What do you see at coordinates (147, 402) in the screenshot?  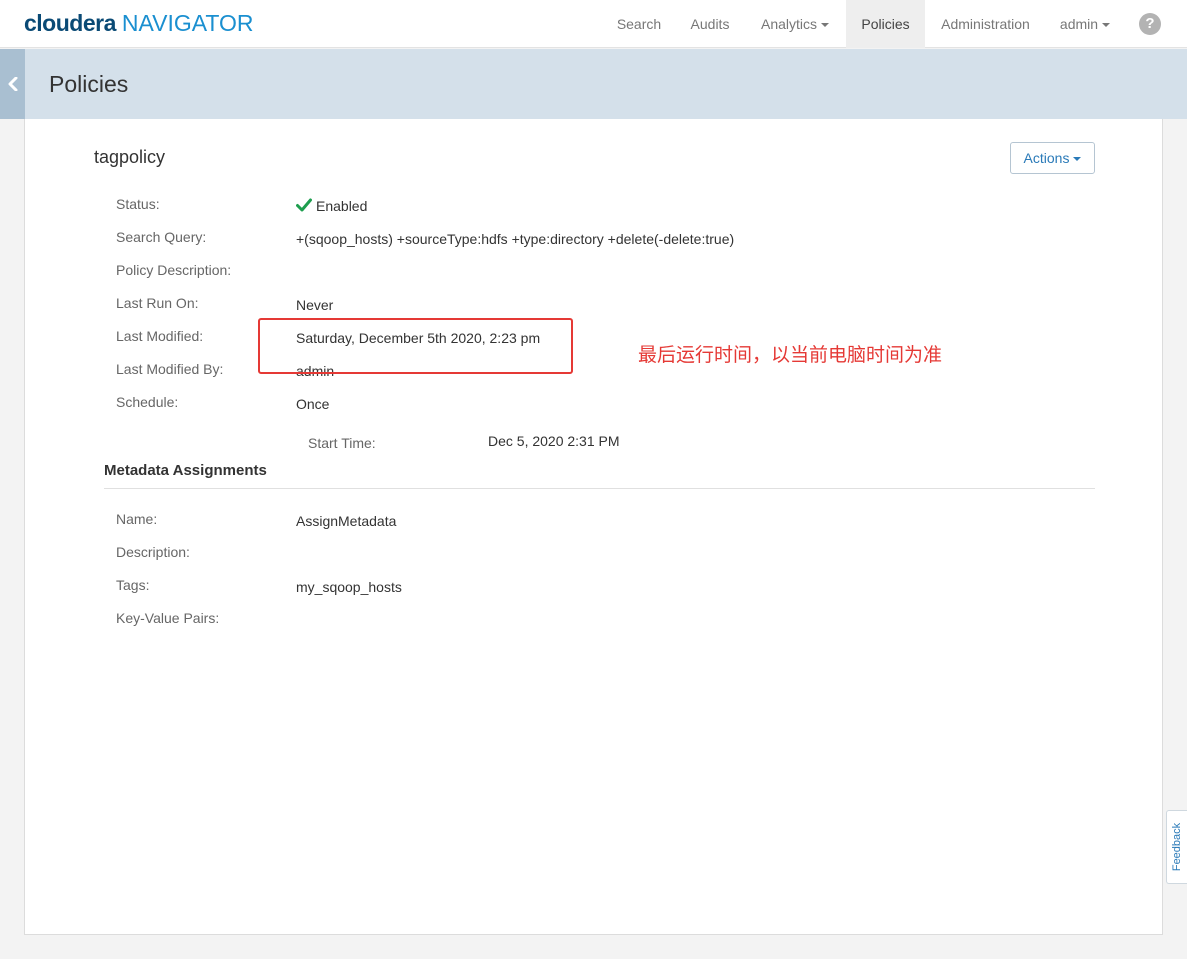 I see `schedule-label: Schedule:` at bounding box center [147, 402].